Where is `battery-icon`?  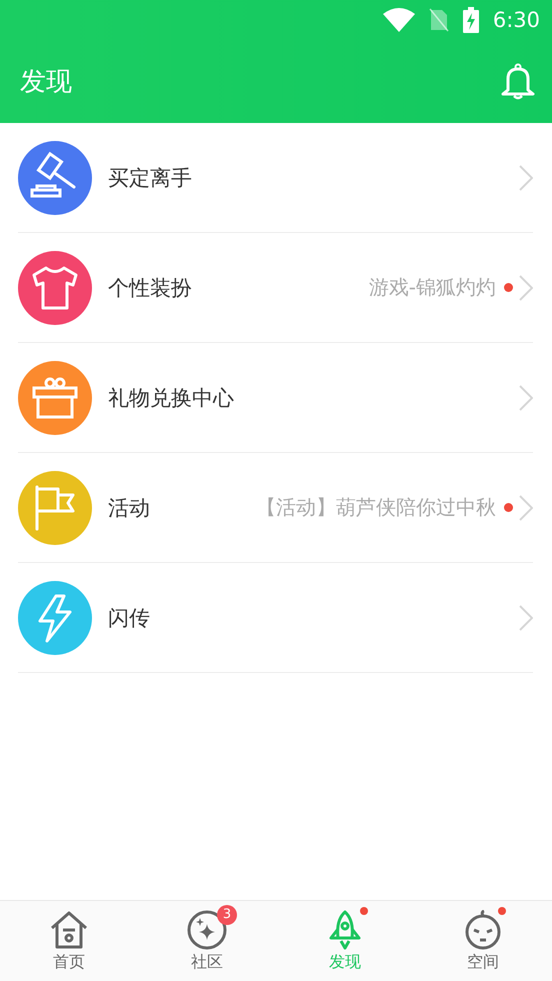
battery-icon is located at coordinates (470, 20).